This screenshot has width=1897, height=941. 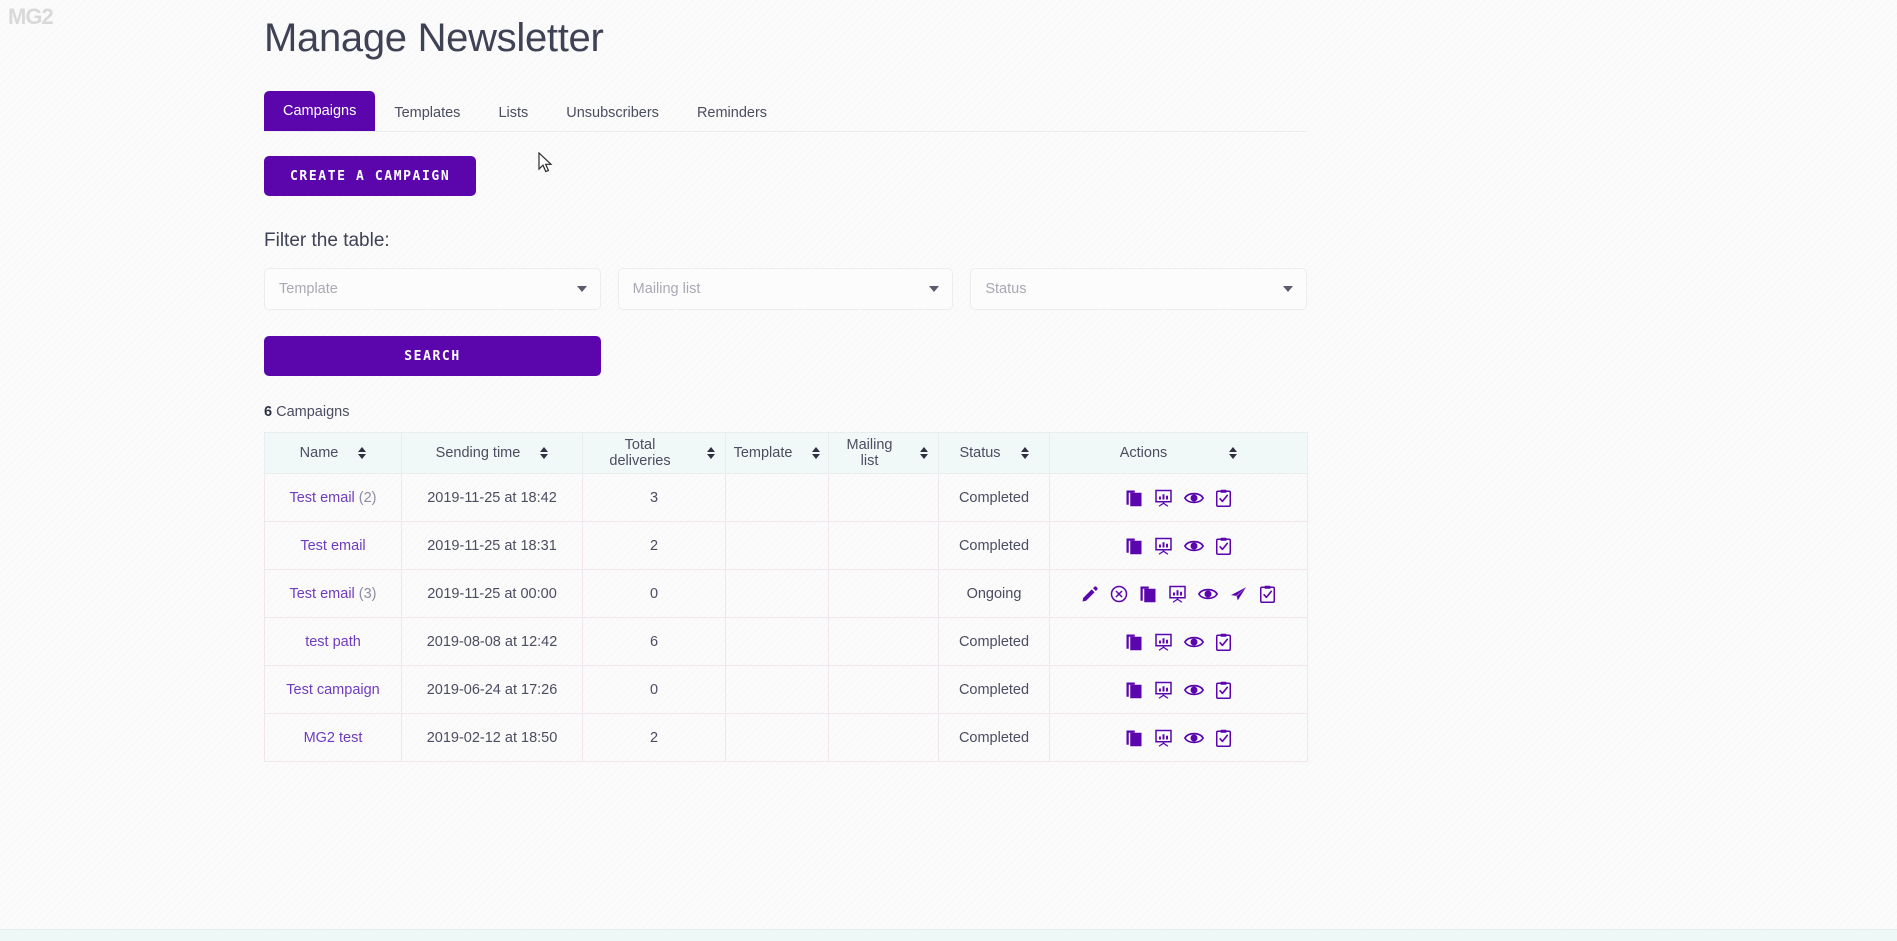 What do you see at coordinates (268, 412) in the screenshot?
I see `results-count-number: 6` at bounding box center [268, 412].